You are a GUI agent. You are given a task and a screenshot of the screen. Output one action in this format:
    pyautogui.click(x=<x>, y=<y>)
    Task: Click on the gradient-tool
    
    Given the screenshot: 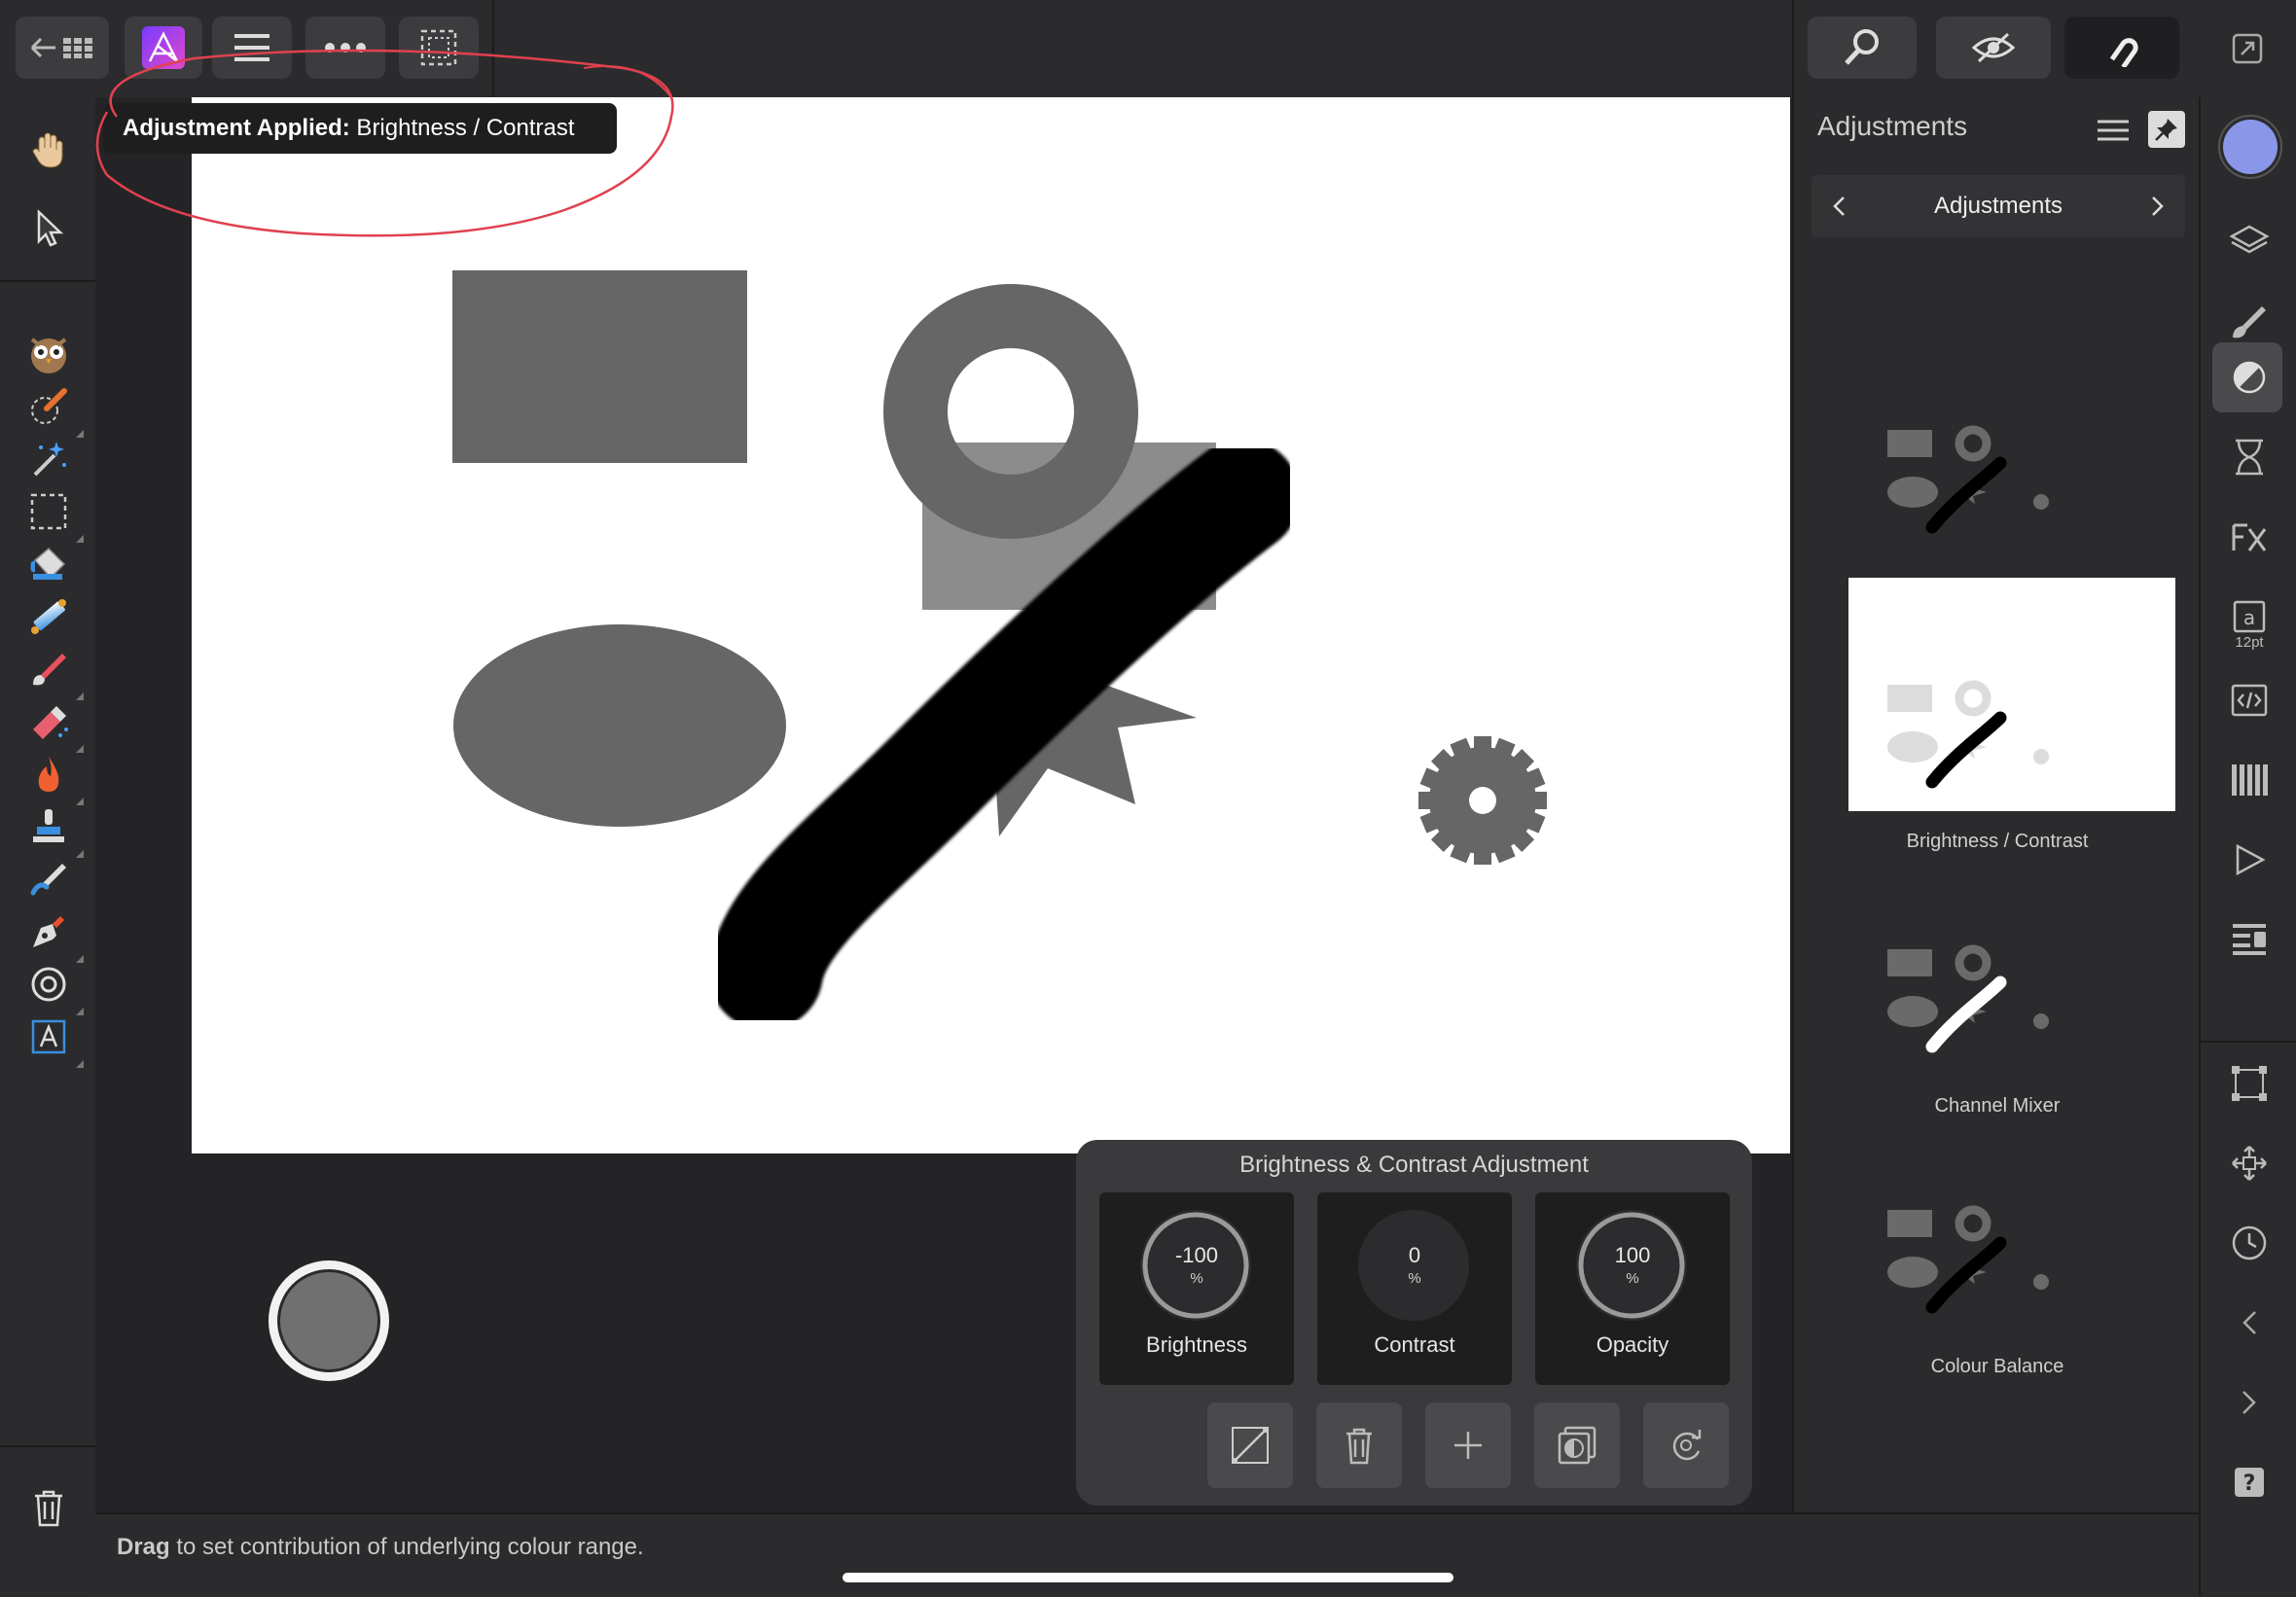 What is the action you would take?
    pyautogui.click(x=48, y=616)
    